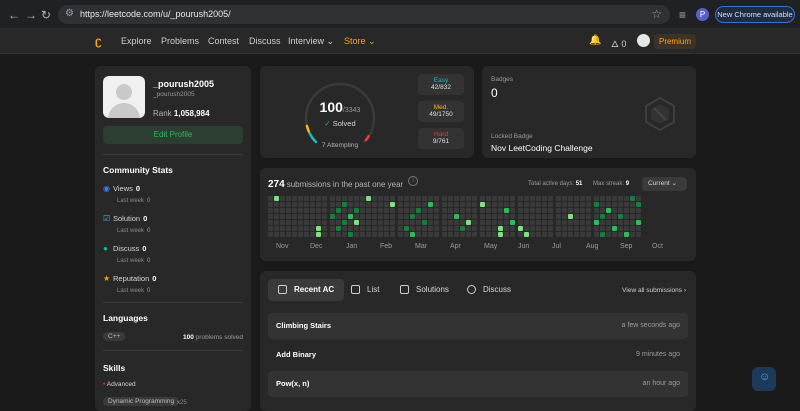  What do you see at coordinates (136, 41) in the screenshot?
I see `nav-explore: Explore` at bounding box center [136, 41].